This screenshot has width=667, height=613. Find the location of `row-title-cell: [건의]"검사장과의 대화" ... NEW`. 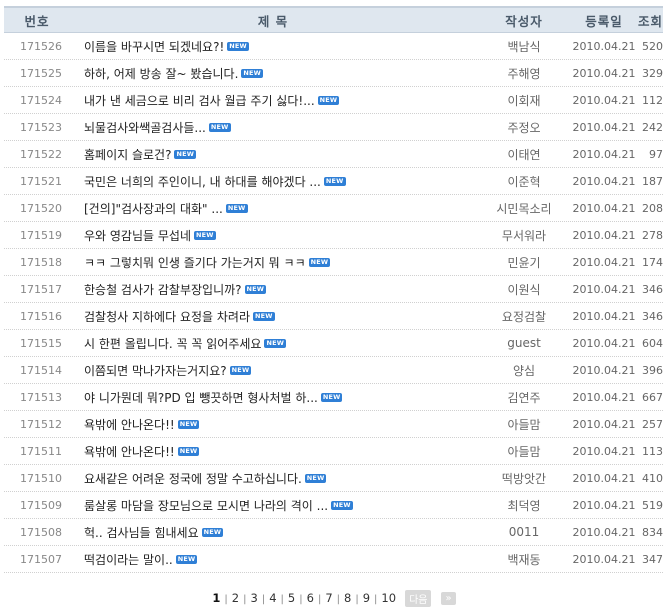

row-title-cell: [건의]"검사장과의 대화" ... NEW is located at coordinates (278, 208).